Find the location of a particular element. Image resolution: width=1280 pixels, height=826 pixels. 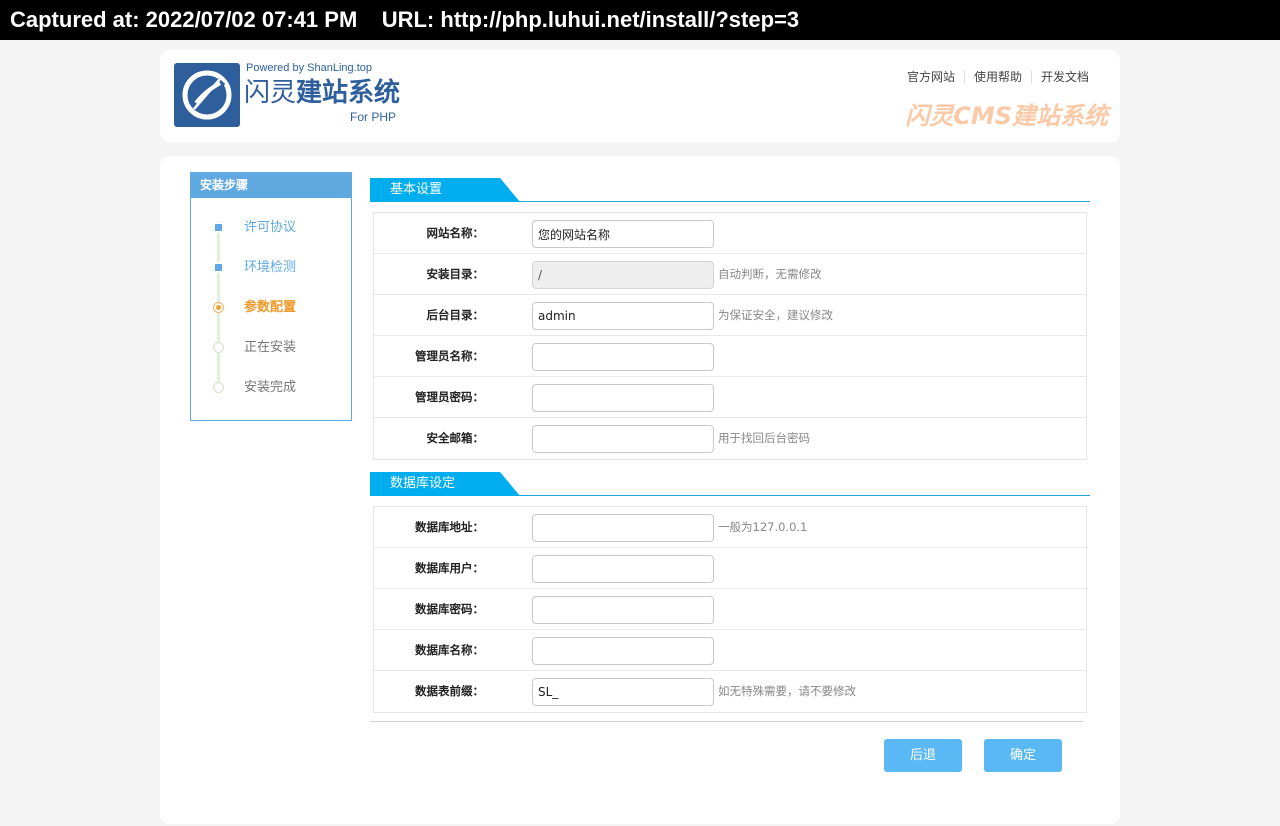

form-row-db-user: 数据库用户： is located at coordinates (730, 568).